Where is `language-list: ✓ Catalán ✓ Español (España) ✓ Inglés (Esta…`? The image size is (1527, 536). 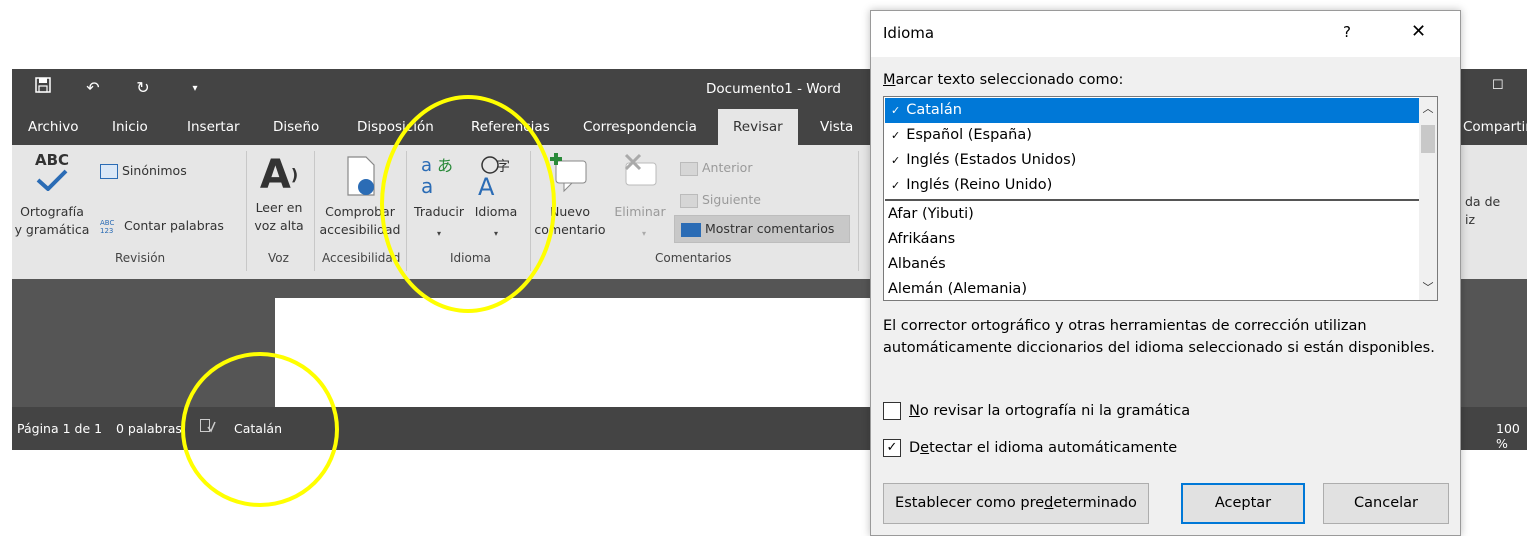
language-list: ✓ Catalán ✓ Español (España) ✓ Inglés (Esta… is located at coordinates (1160, 198).